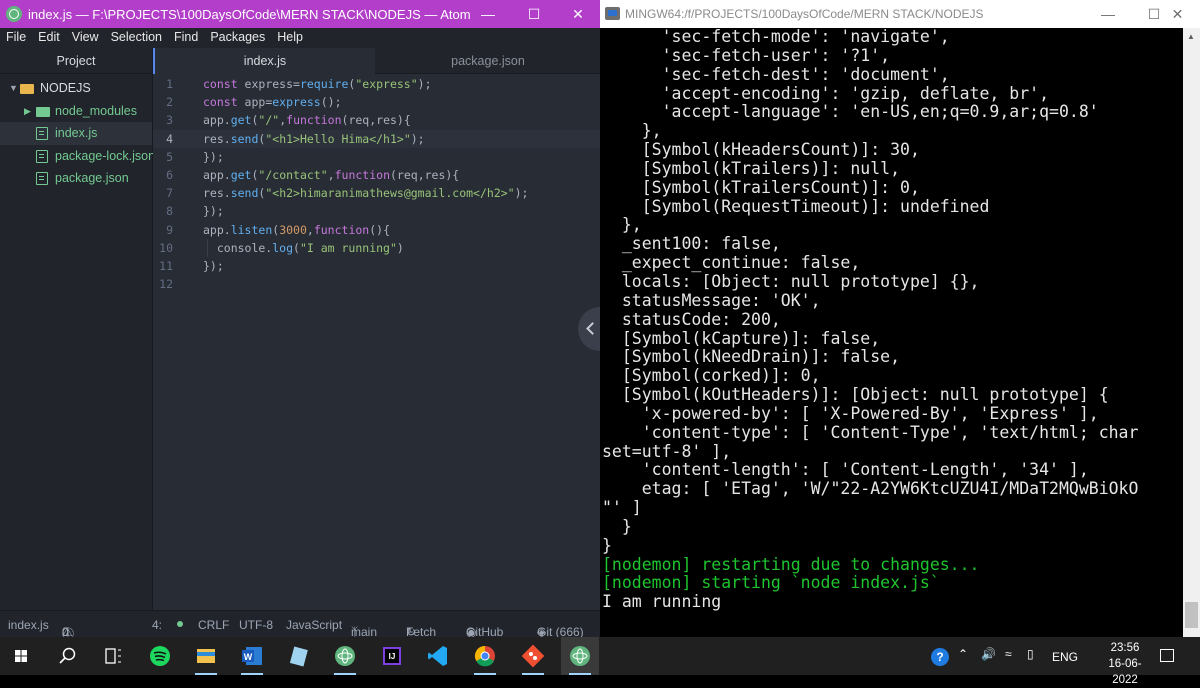 This screenshot has height=688, width=1200. Describe the element at coordinates (776, 74) in the screenshot. I see `terminal-line: 'sec-fetch-dest': 'document',` at that location.